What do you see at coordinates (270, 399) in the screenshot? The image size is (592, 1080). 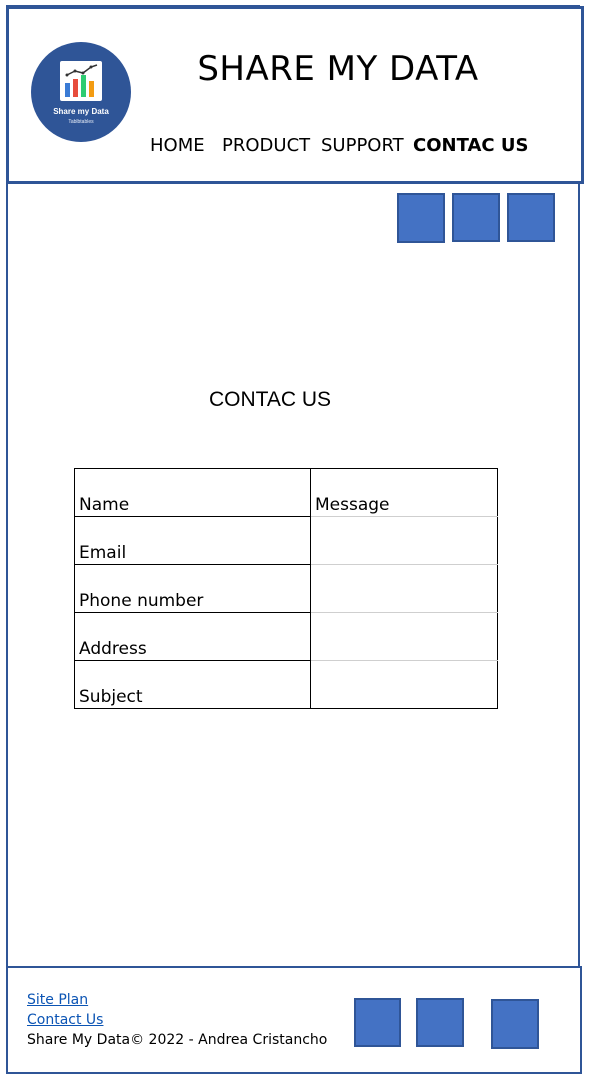 I see `page-heading: CONTAC US` at bounding box center [270, 399].